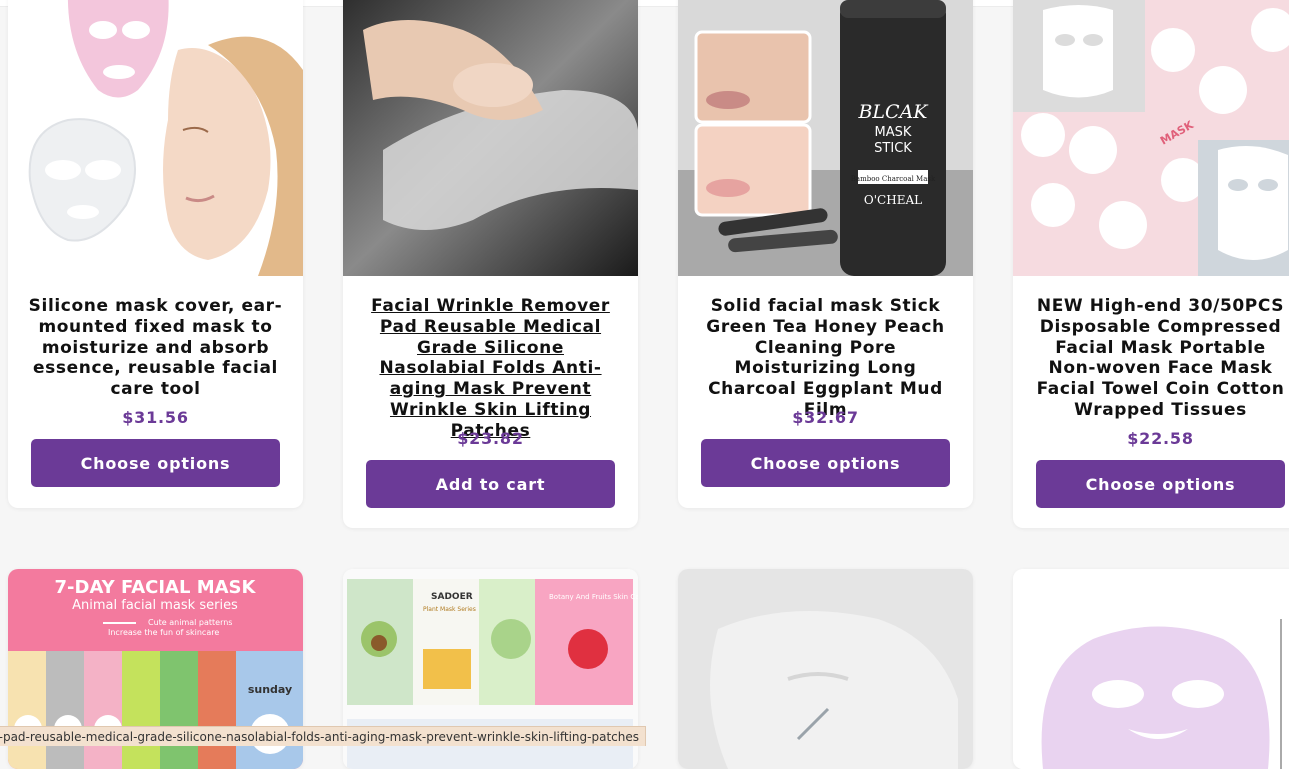 The height and width of the screenshot is (769, 1289). What do you see at coordinates (155, 605) in the screenshot?
I see `seven-day-subtitle: Animal facial mask series` at bounding box center [155, 605].